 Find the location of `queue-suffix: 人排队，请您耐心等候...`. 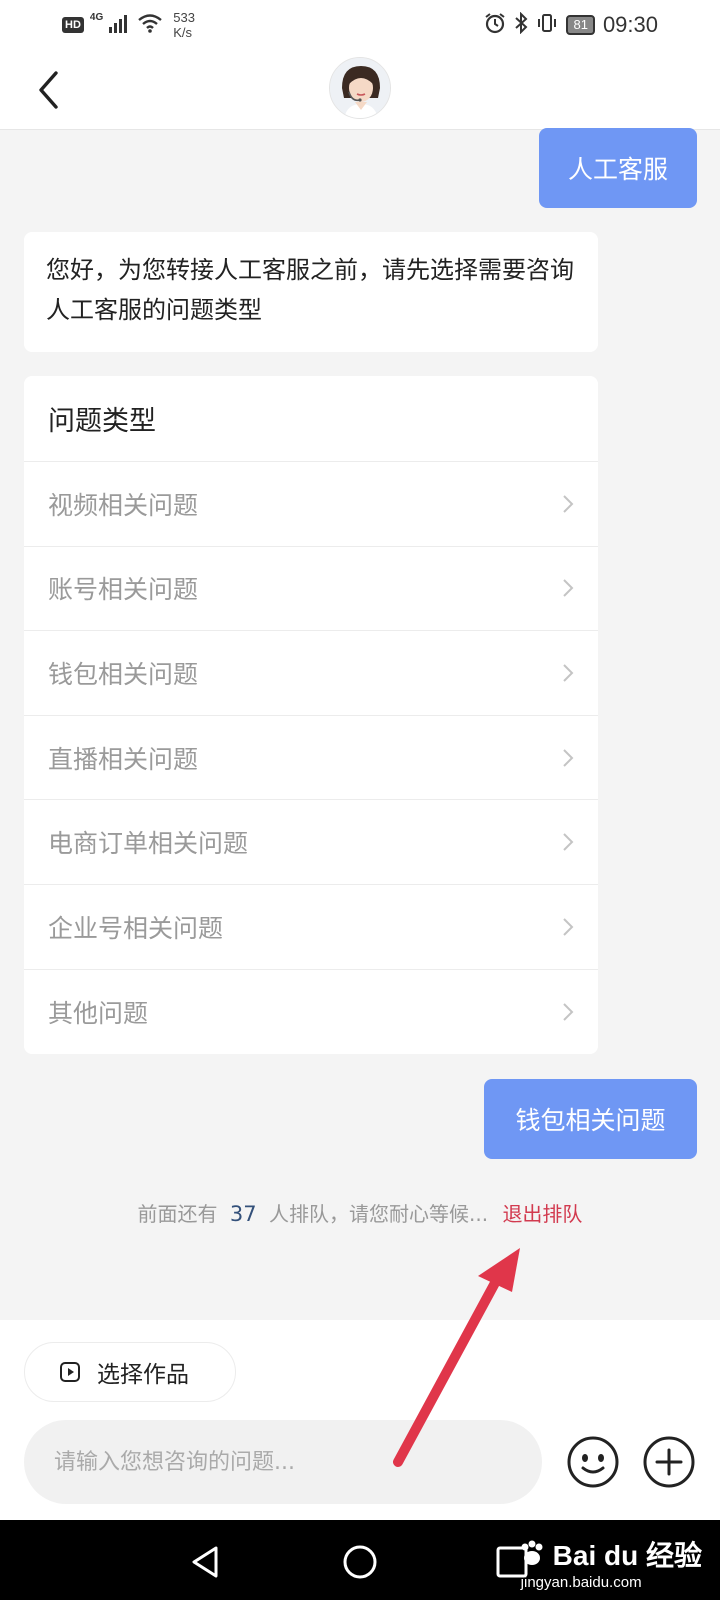

queue-suffix: 人排队，请您耐心等候... is located at coordinates (379, 1214).